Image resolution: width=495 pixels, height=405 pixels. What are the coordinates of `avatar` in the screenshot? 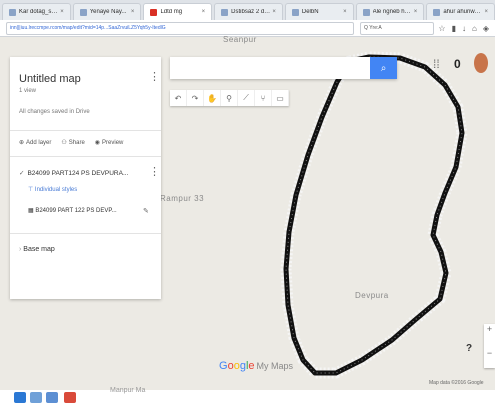 It's located at (481, 63).